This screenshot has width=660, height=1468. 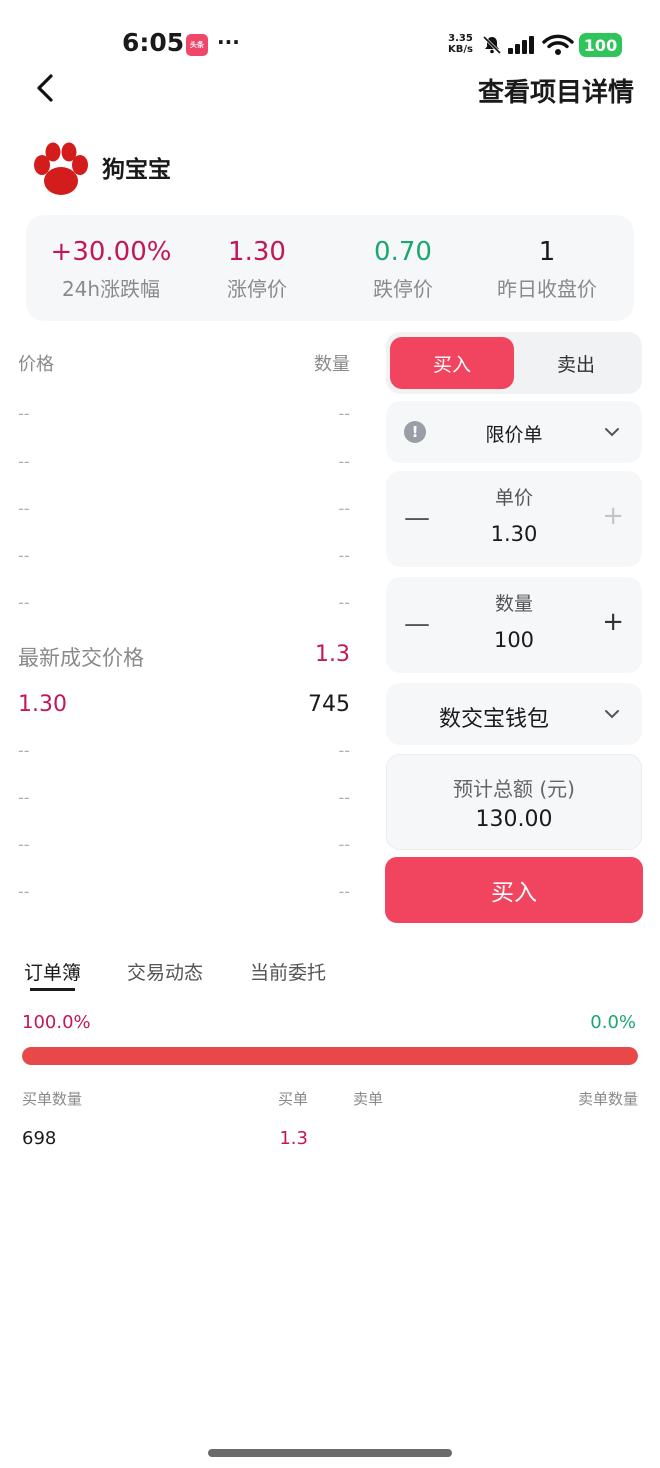 I want to click on network-speed: 3.35 KB/s, so click(x=460, y=44).